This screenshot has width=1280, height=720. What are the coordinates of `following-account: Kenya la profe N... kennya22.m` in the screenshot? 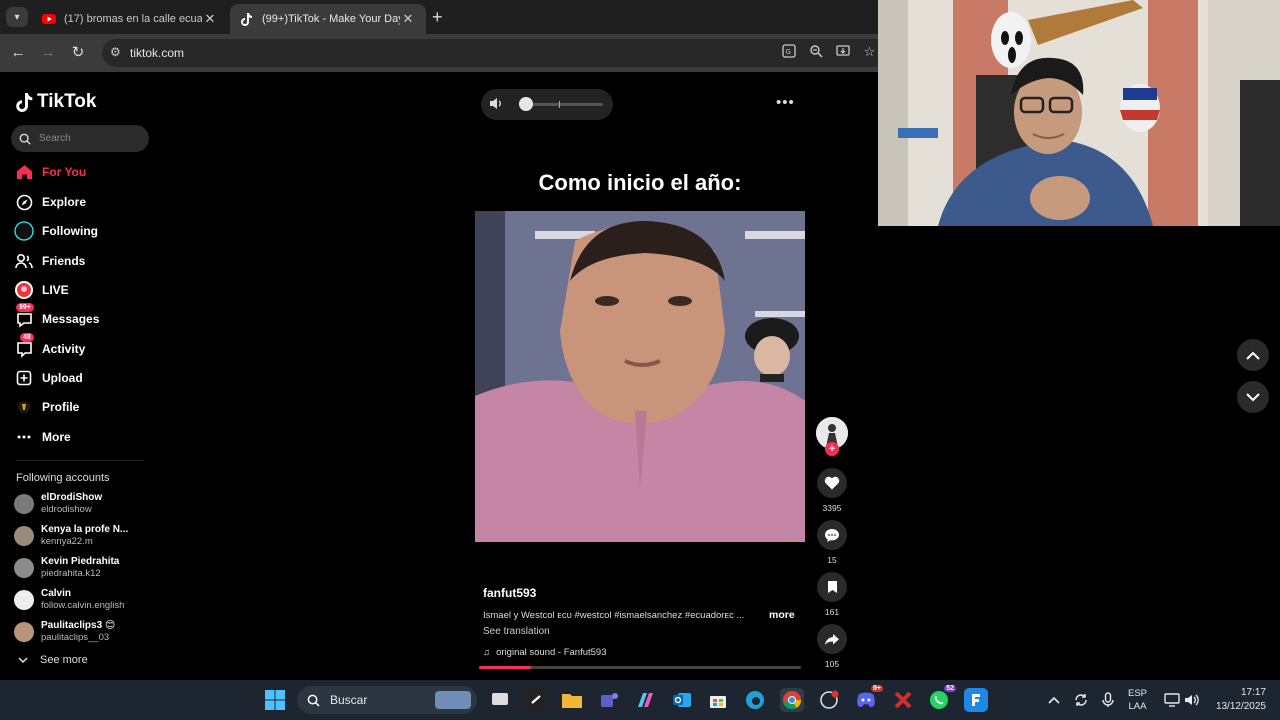 It's located at (71, 536).